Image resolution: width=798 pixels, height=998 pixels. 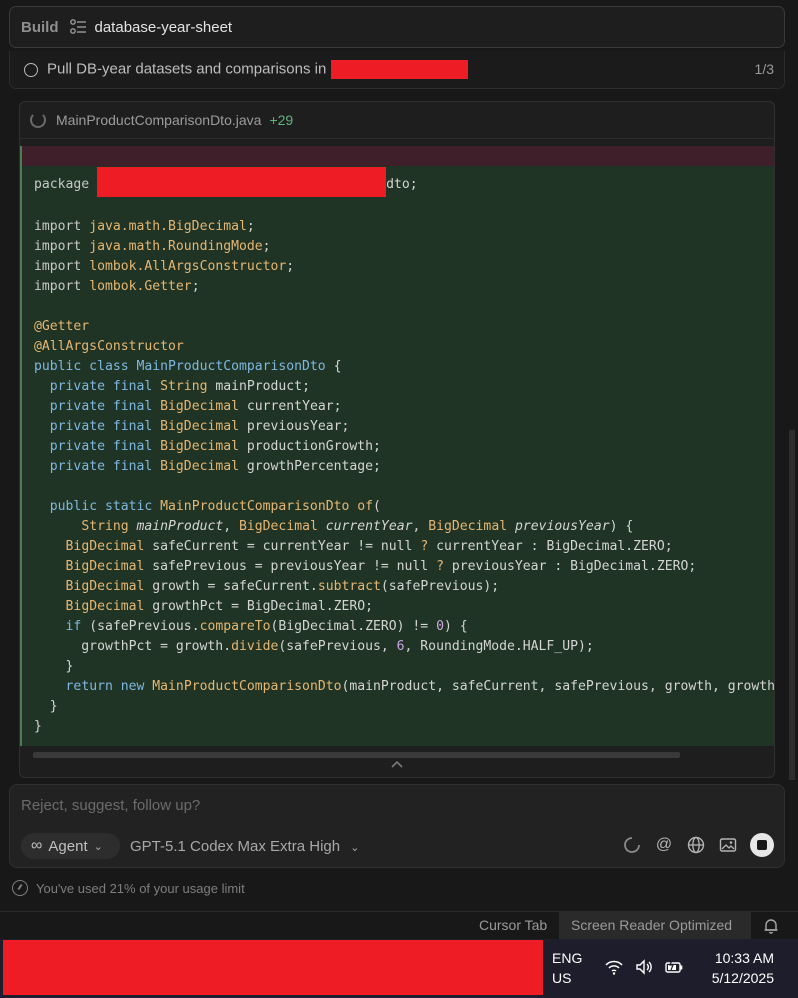 I want to click on globe-icon, so click(x=696, y=845).